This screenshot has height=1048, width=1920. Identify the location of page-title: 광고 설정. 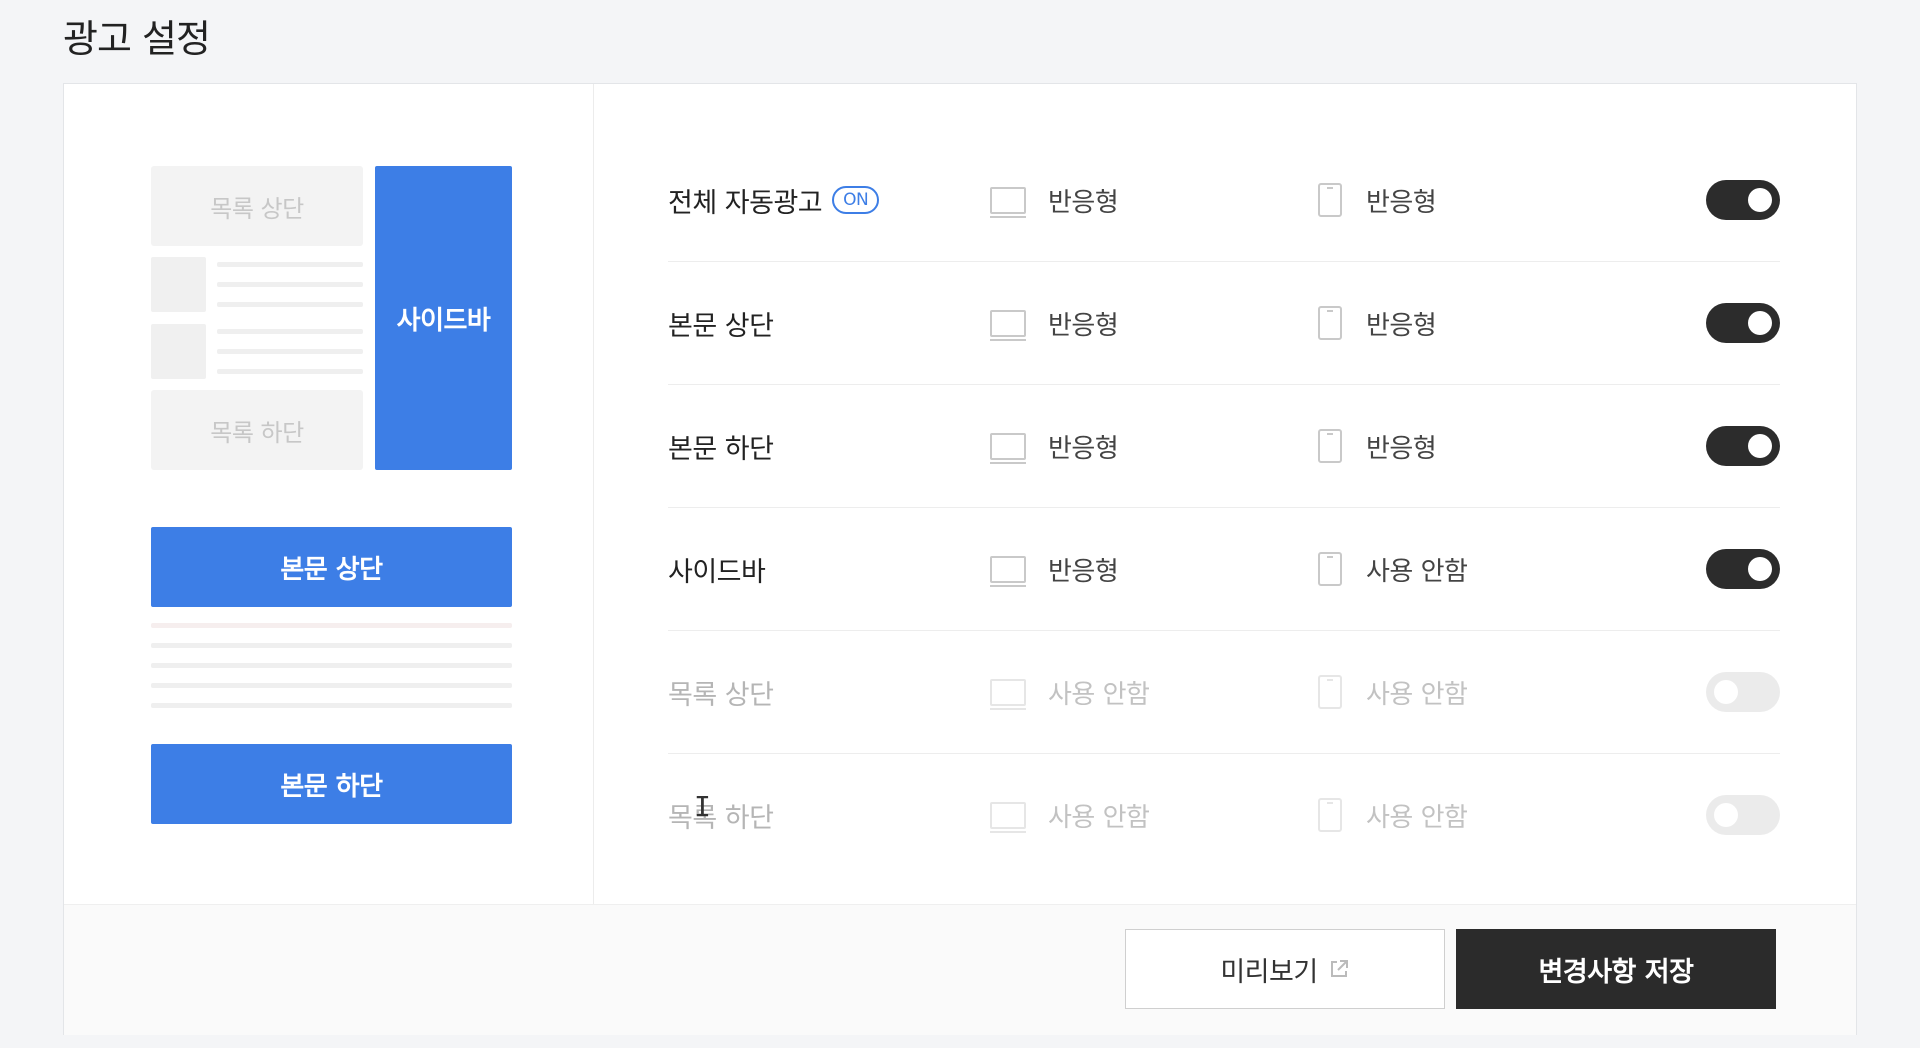
(137, 39).